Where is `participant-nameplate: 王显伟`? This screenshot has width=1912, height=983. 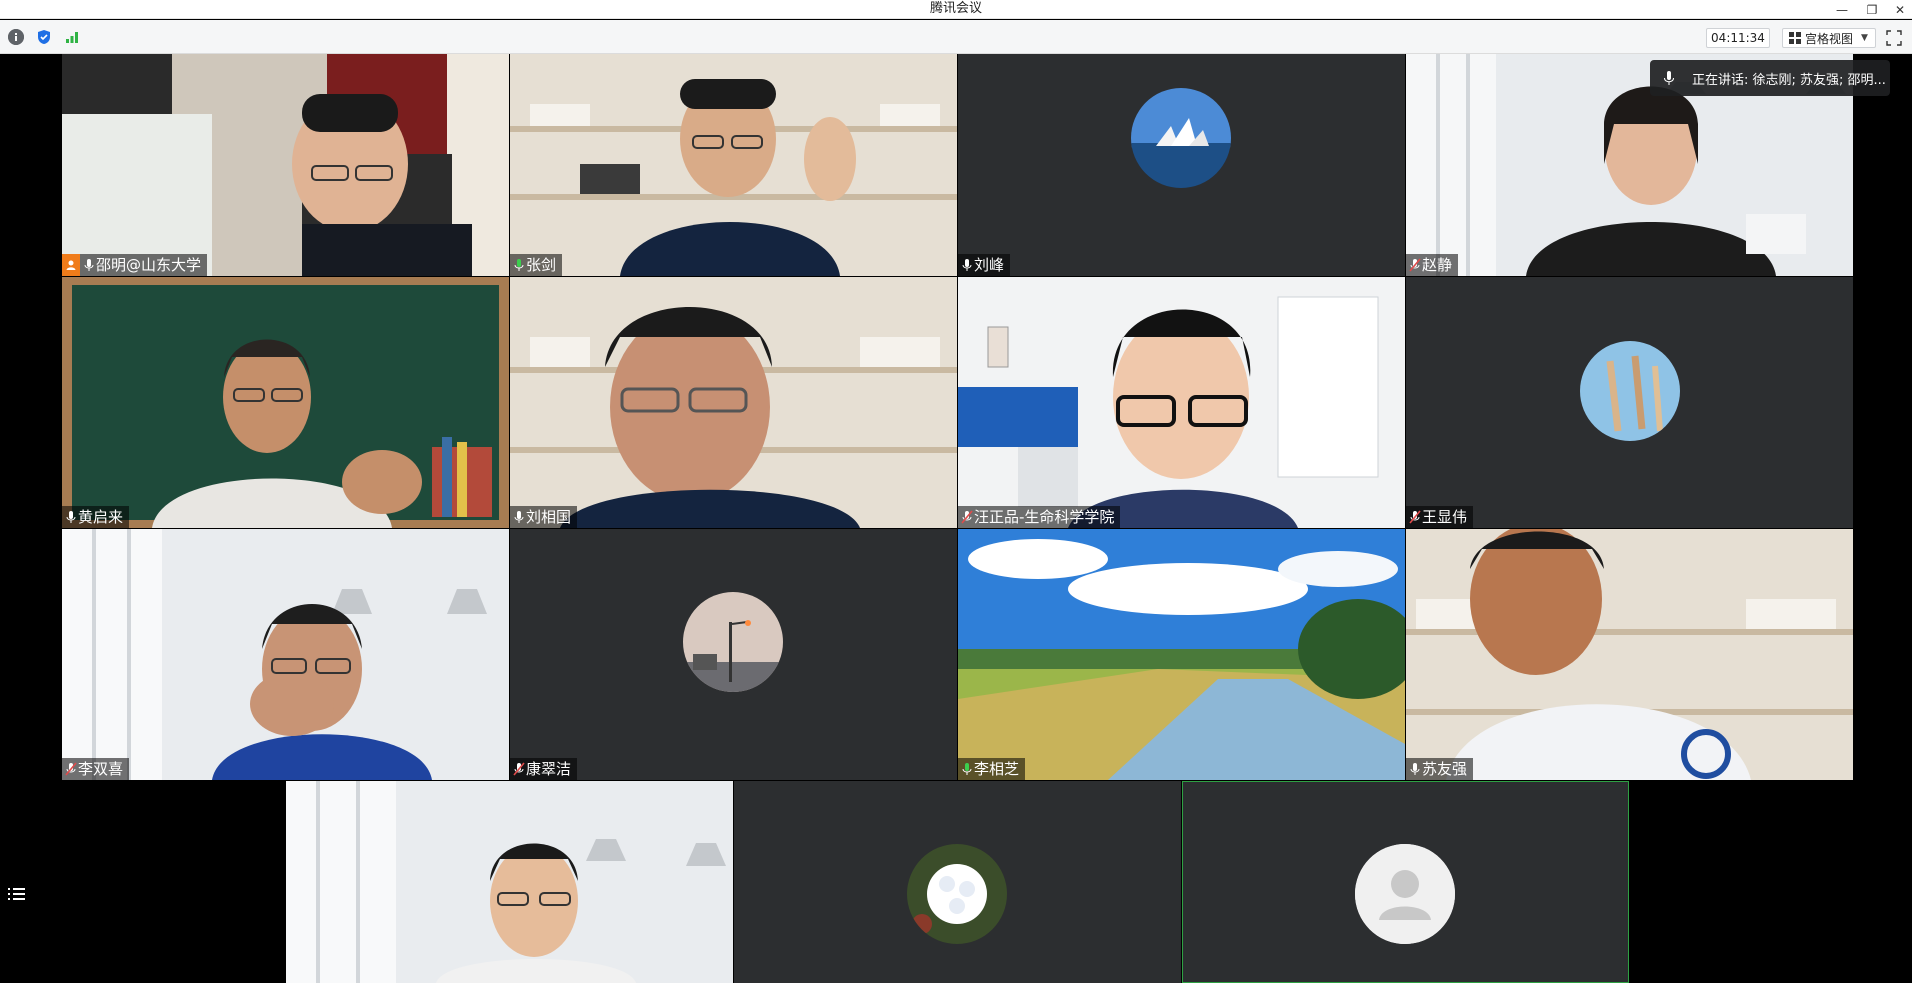
participant-nameplate: 王显伟 is located at coordinates (1440, 517).